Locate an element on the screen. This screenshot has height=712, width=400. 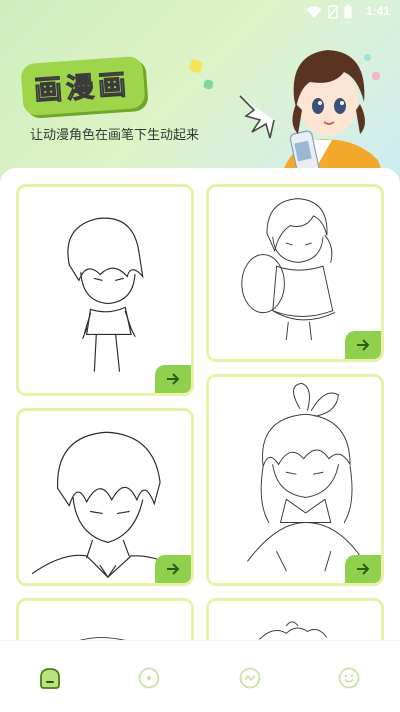
wave-icon is located at coordinates (250, 678).